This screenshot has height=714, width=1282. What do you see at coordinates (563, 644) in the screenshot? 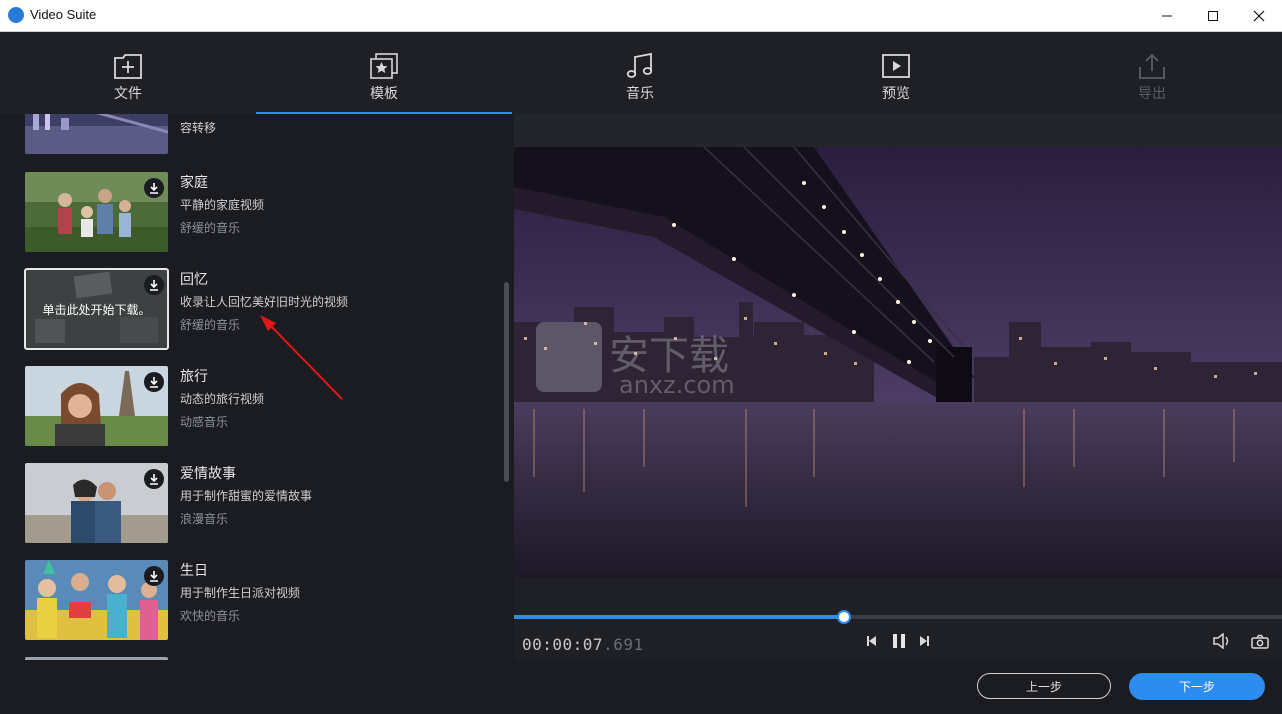
I see `time-main: 00:00:07` at bounding box center [563, 644].